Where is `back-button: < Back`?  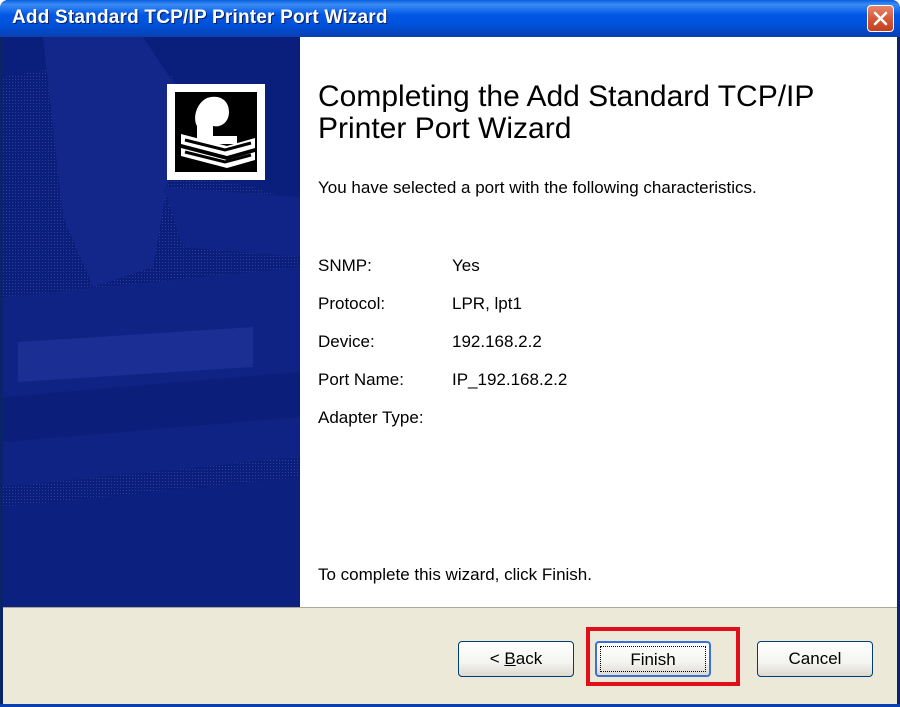
back-button: < Back is located at coordinates (516, 659).